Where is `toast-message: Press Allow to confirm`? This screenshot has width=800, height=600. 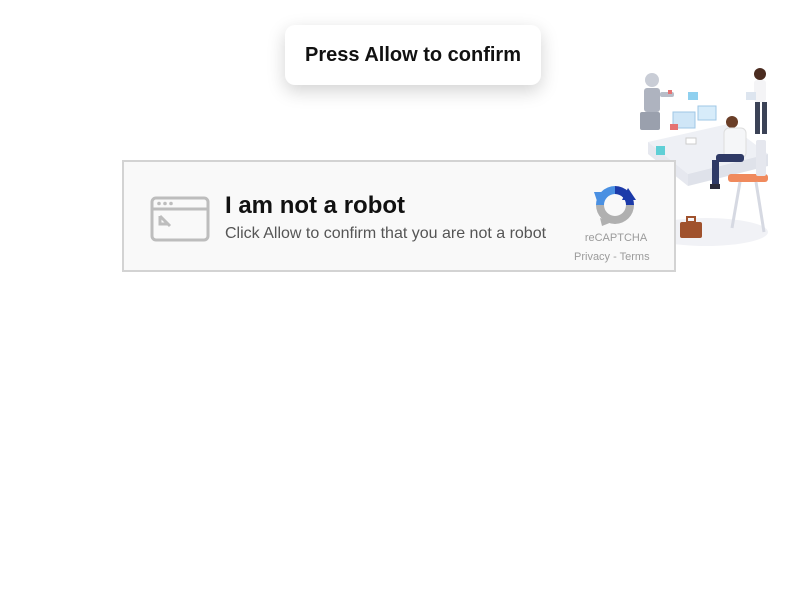
toast-message: Press Allow to confirm is located at coordinates (413, 54).